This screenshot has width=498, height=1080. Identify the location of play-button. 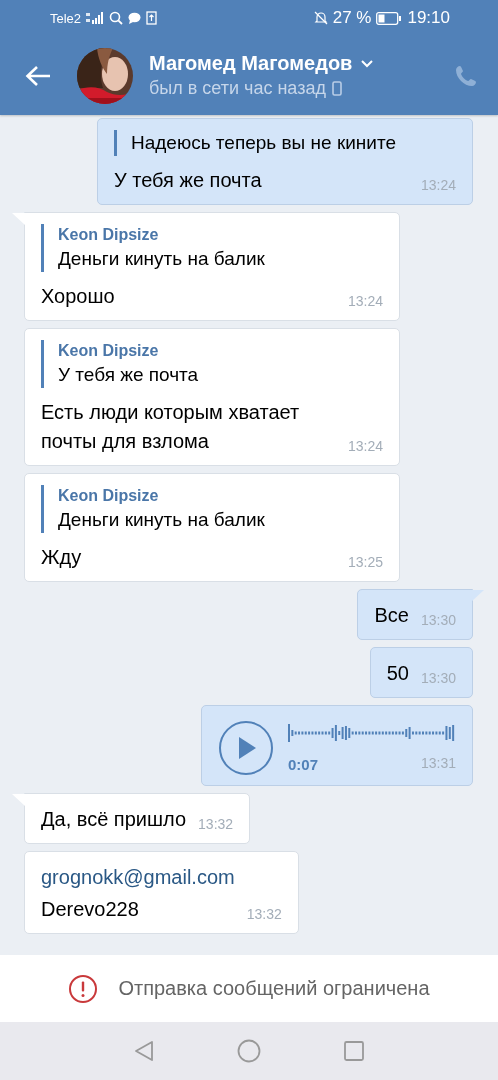
(246, 748).